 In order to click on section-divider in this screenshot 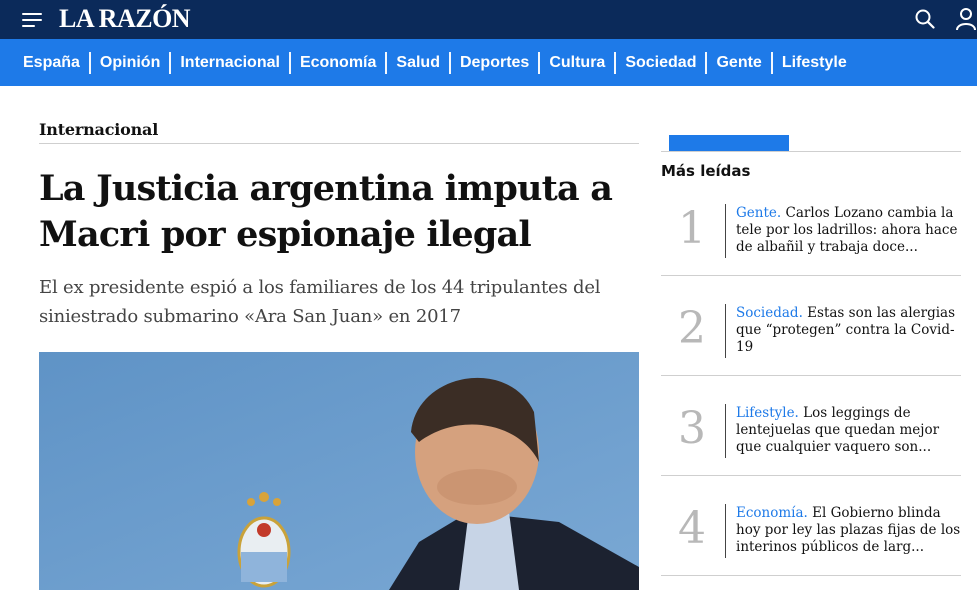, I will do `click(339, 143)`.